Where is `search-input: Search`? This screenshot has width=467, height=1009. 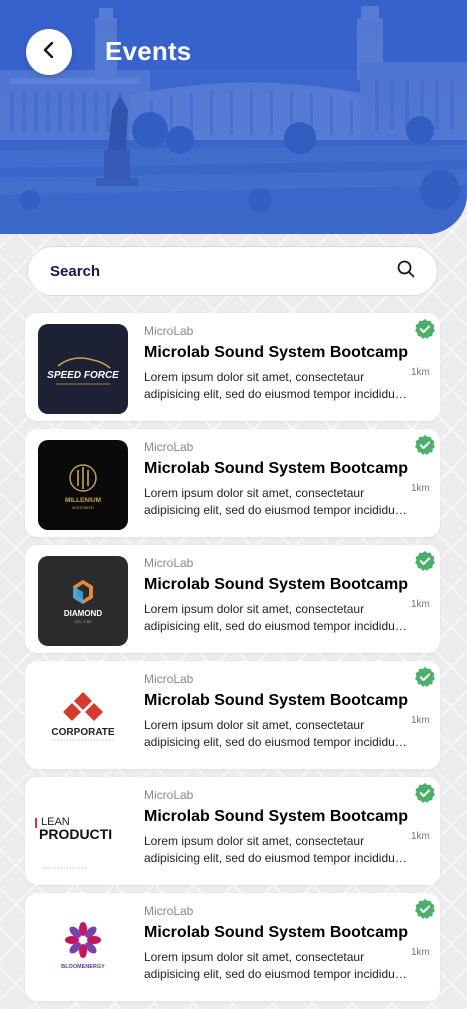 search-input: Search is located at coordinates (223, 271).